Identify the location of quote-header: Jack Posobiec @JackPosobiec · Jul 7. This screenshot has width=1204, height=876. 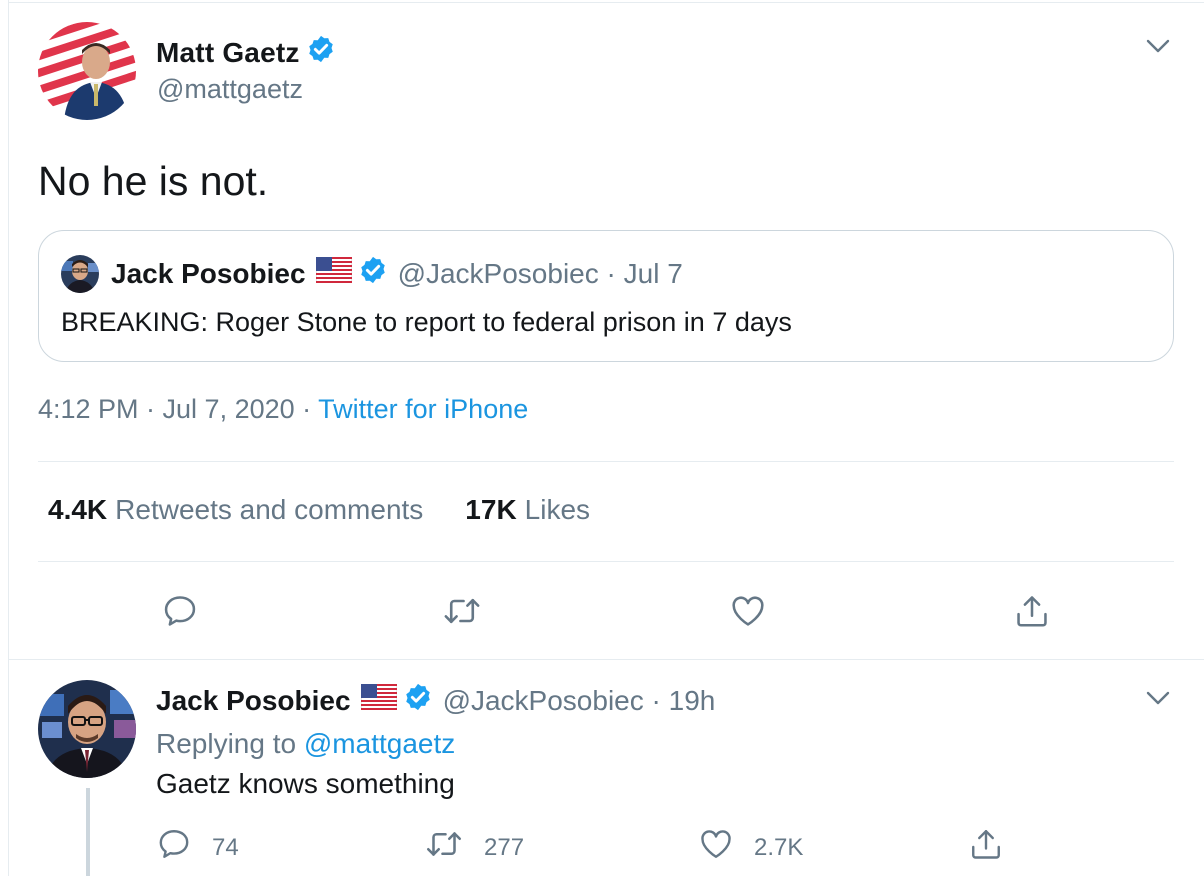
(397, 273).